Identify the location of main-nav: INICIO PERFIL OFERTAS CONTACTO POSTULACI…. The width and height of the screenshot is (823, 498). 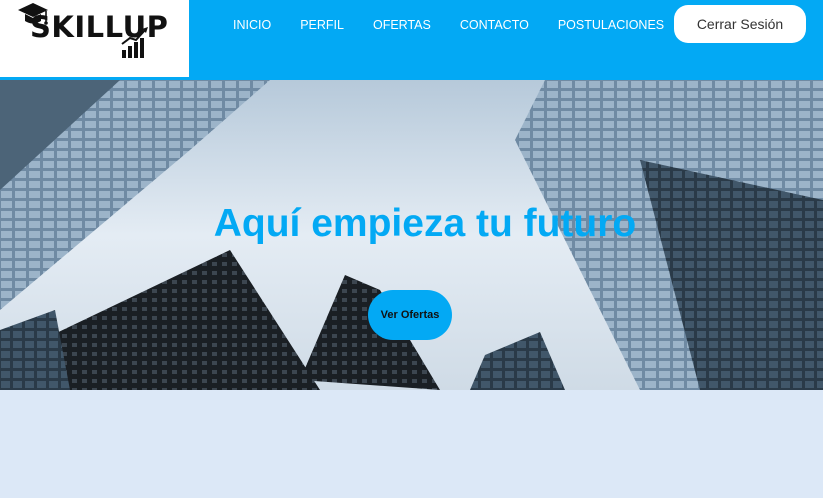
(448, 25).